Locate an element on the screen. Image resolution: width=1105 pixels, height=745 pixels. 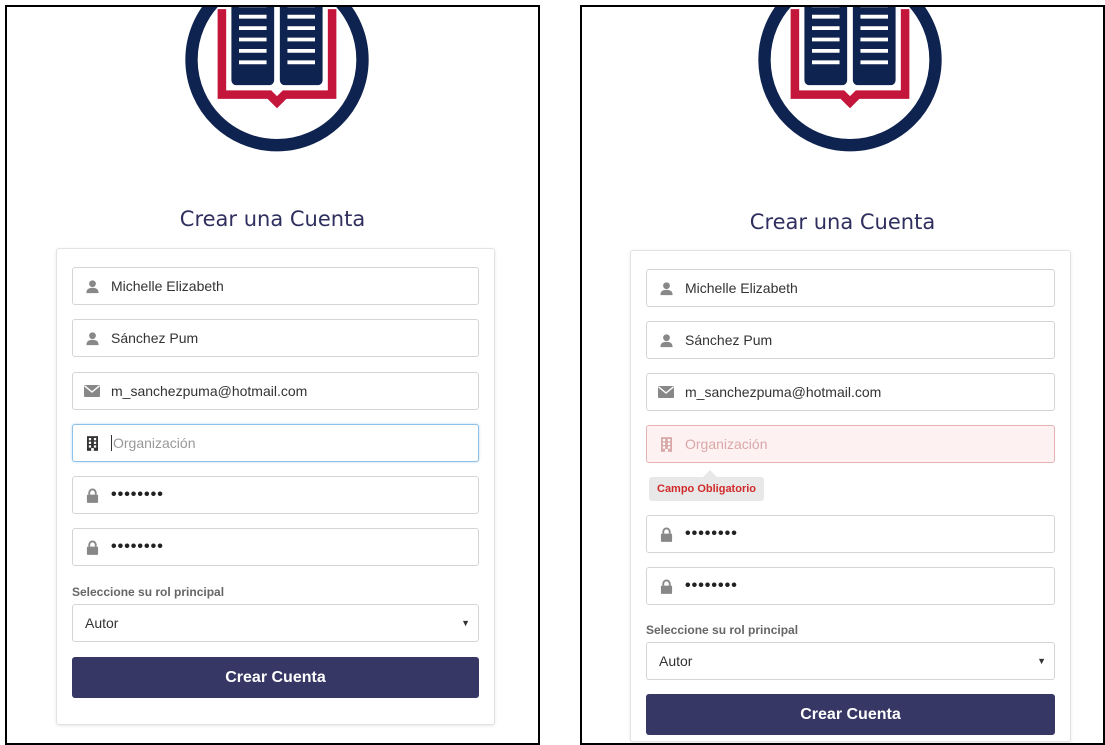
text-caret is located at coordinates (111, 443).